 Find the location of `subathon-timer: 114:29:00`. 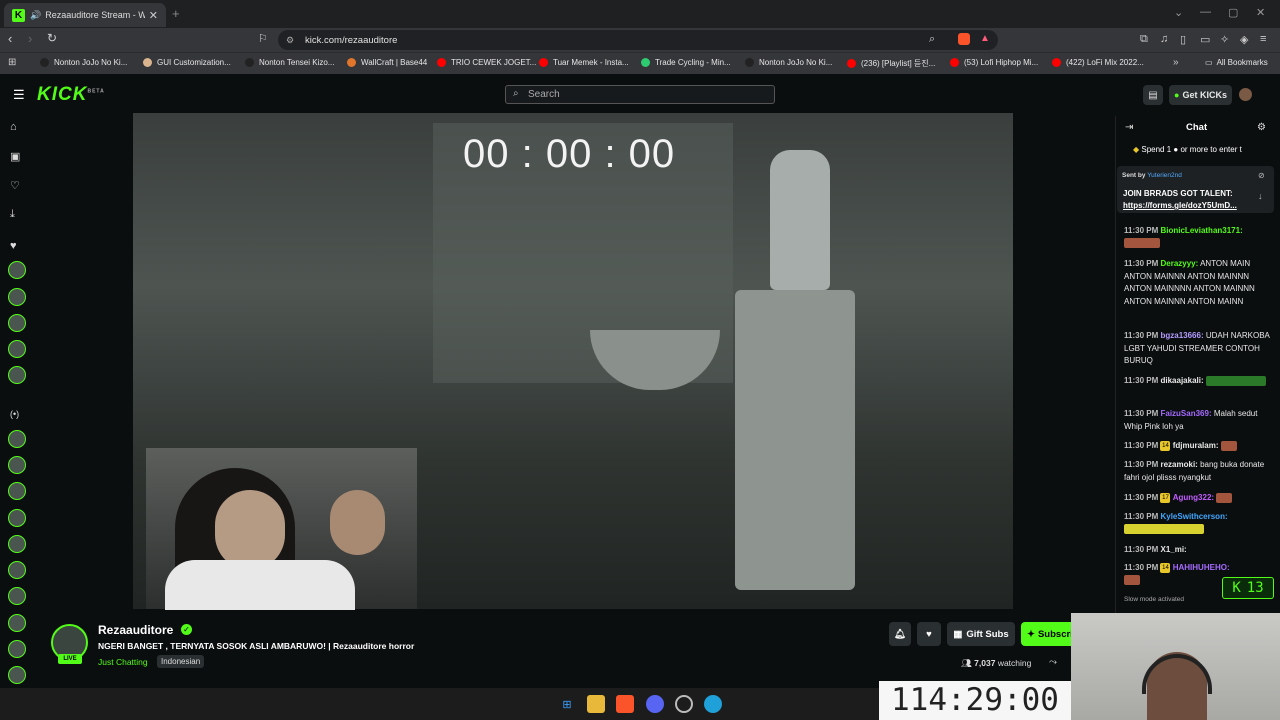

subathon-timer: 114:29:00 is located at coordinates (975, 700).